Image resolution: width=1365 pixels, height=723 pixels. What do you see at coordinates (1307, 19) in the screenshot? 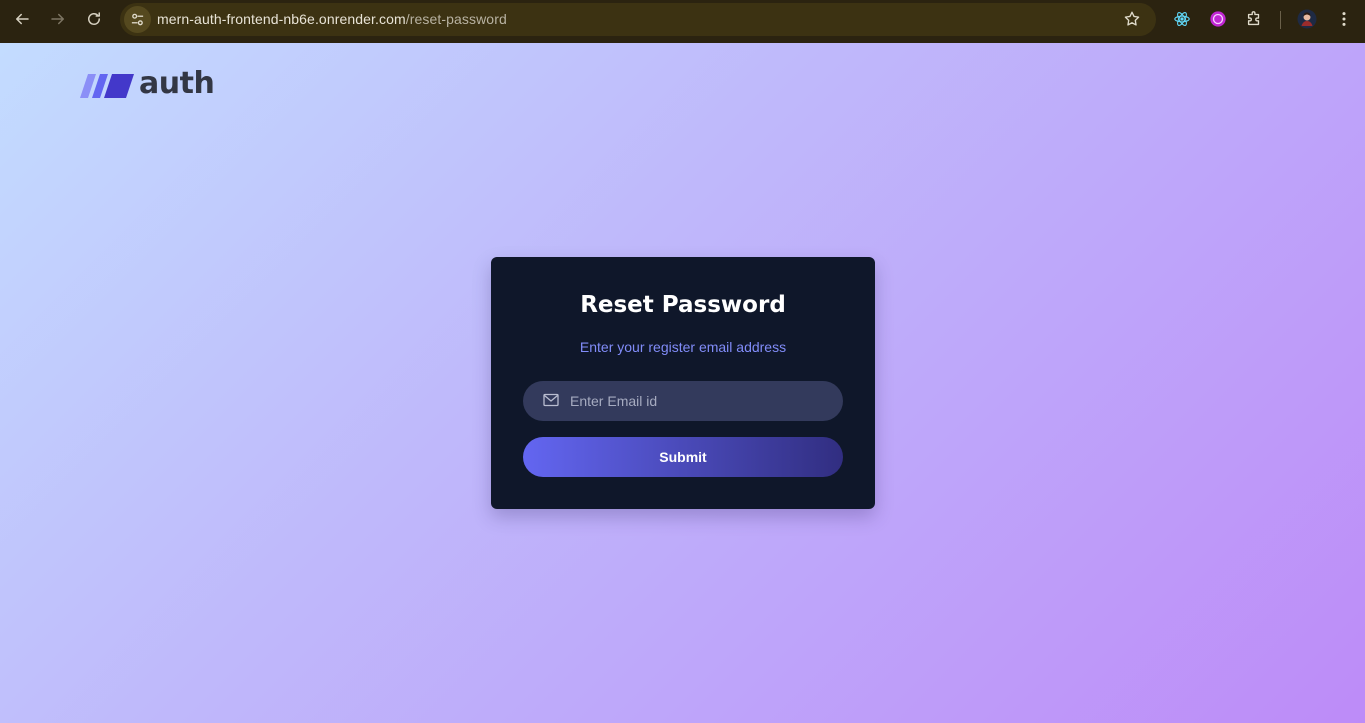
I see `profile-avatar` at bounding box center [1307, 19].